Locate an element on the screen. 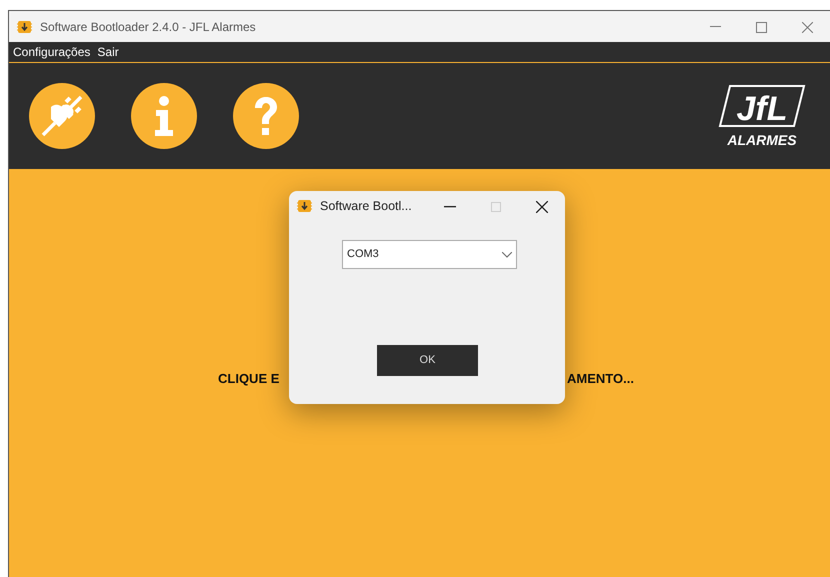 Image resolution: width=830 pixels, height=577 pixels. help-icon is located at coordinates (266, 116).